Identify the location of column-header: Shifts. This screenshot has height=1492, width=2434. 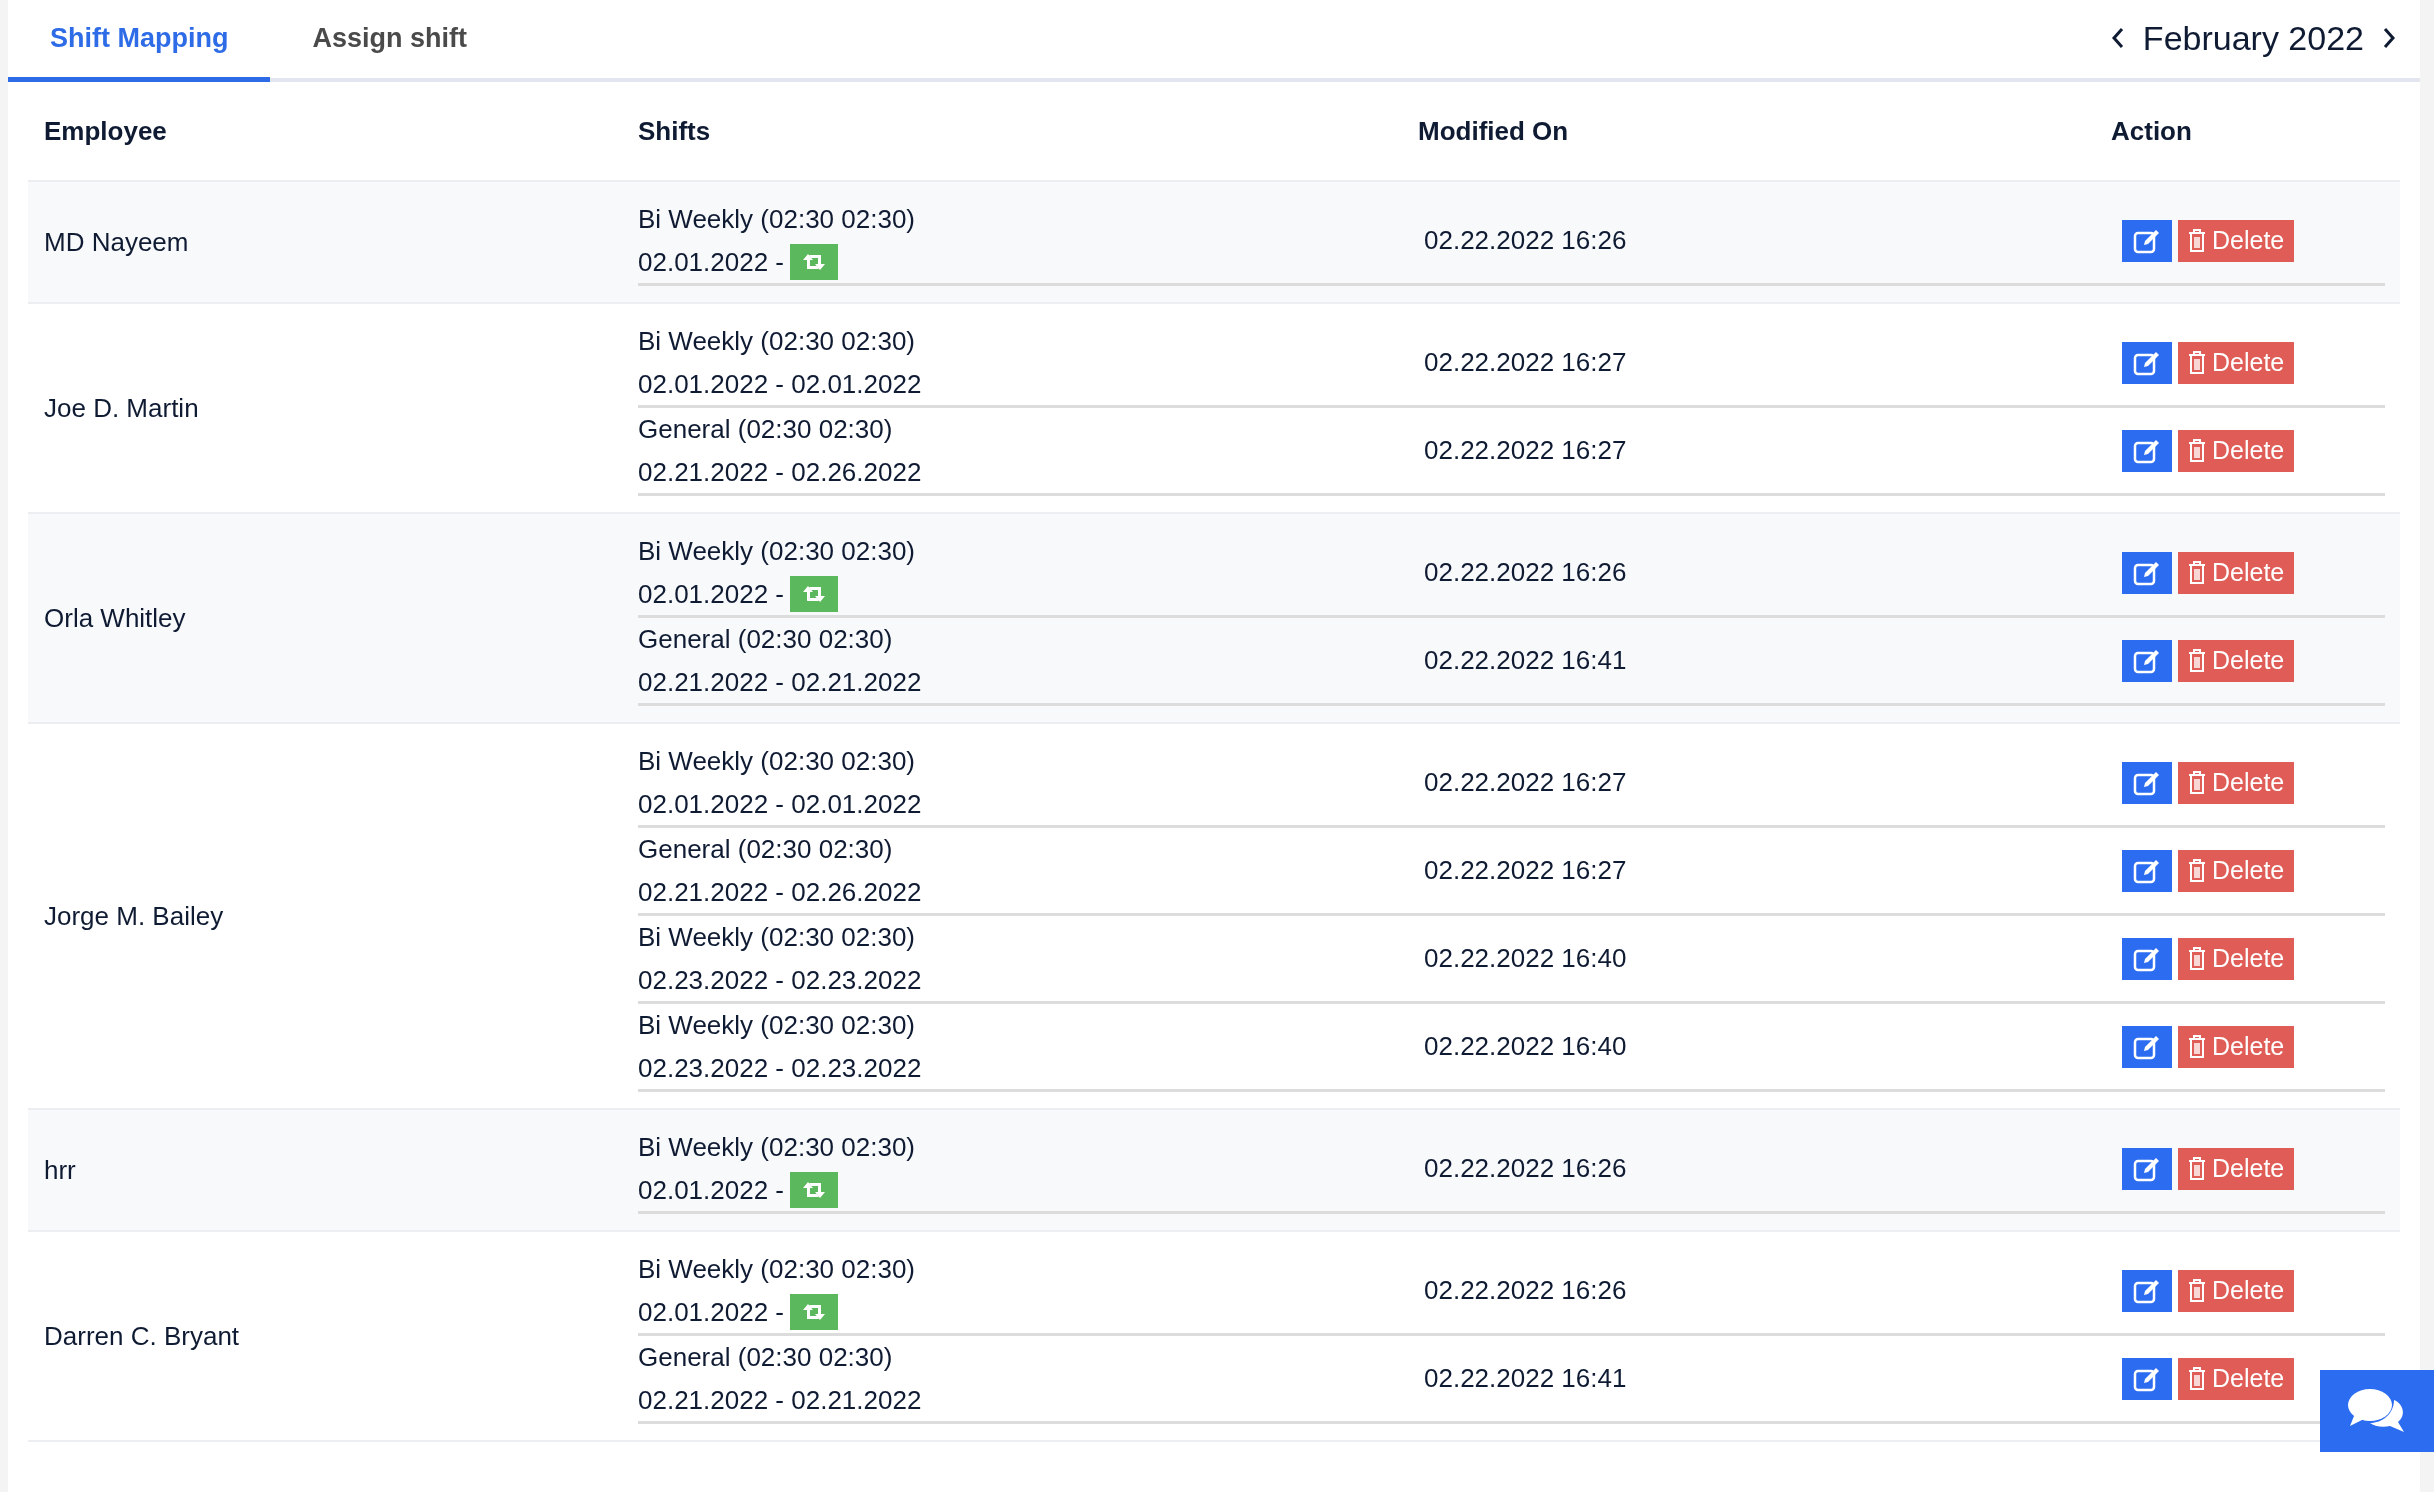
(674, 130).